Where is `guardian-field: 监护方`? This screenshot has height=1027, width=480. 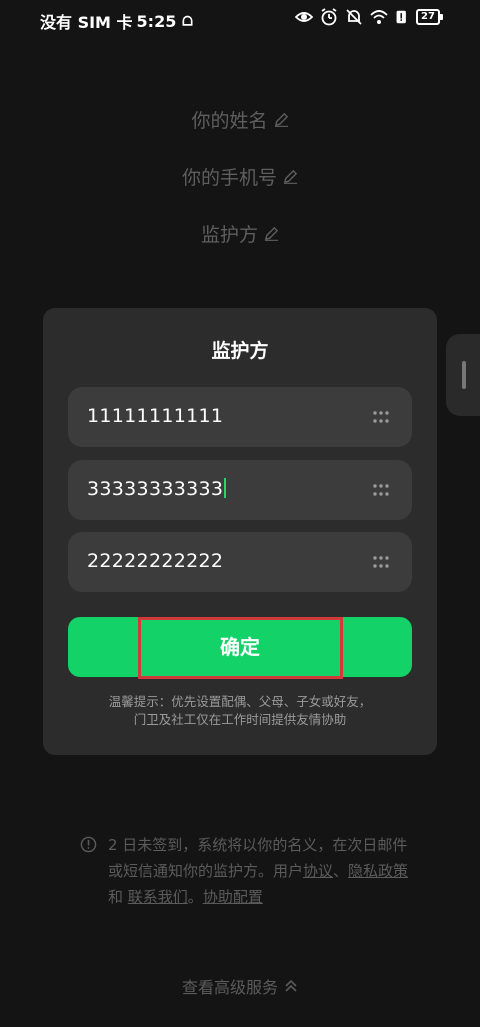
guardian-field: 监护方 is located at coordinates (240, 233).